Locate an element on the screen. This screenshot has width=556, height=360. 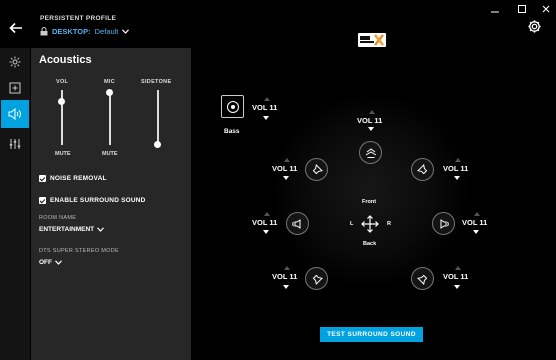
surround-sound-checkbox: ENABLE SURROUND SOUND is located at coordinates (92, 200).